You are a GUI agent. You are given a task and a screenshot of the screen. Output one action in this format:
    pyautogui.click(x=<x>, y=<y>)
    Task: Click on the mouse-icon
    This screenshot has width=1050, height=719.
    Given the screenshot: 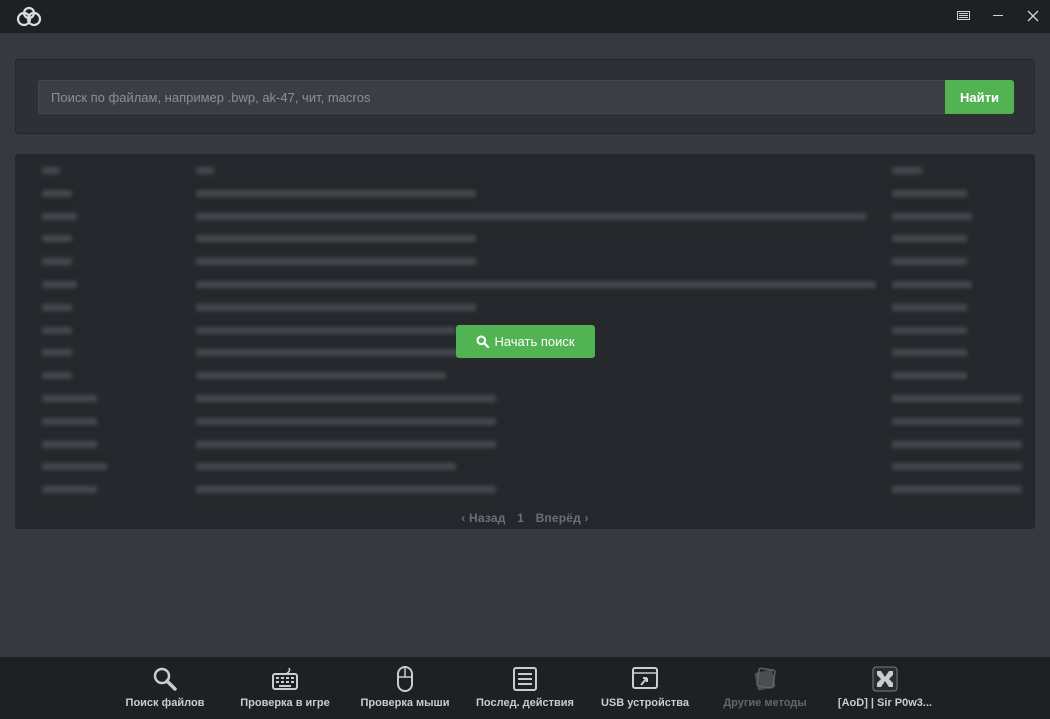 What is the action you would take?
    pyautogui.click(x=405, y=679)
    